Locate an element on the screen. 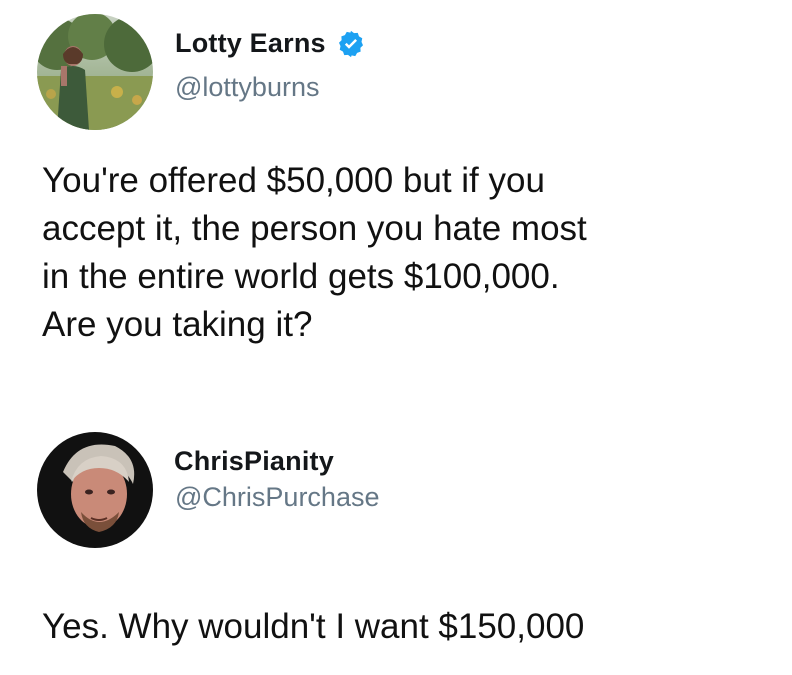 The image size is (792, 675). user-handle: @lottyburns is located at coordinates (247, 87).